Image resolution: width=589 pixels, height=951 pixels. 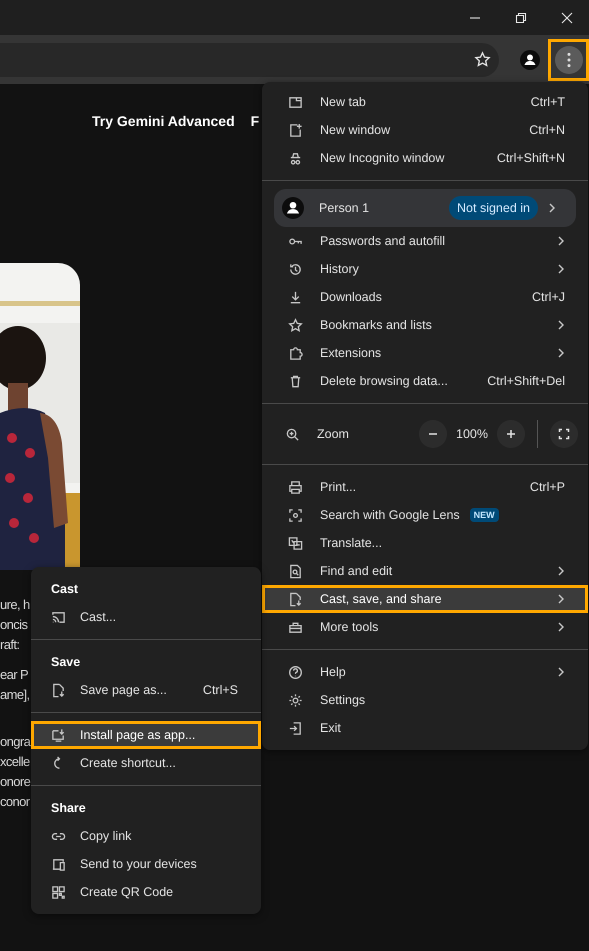 I want to click on menu-item: New Incognito window Ctrl+Shift+N, so click(x=425, y=158).